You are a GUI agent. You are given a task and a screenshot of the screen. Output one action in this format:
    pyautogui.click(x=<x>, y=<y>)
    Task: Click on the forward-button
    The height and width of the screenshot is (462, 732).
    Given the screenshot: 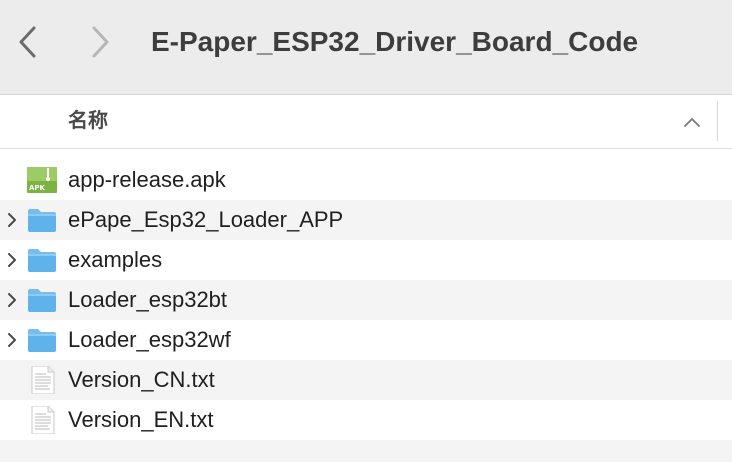 What is the action you would take?
    pyautogui.click(x=100, y=42)
    